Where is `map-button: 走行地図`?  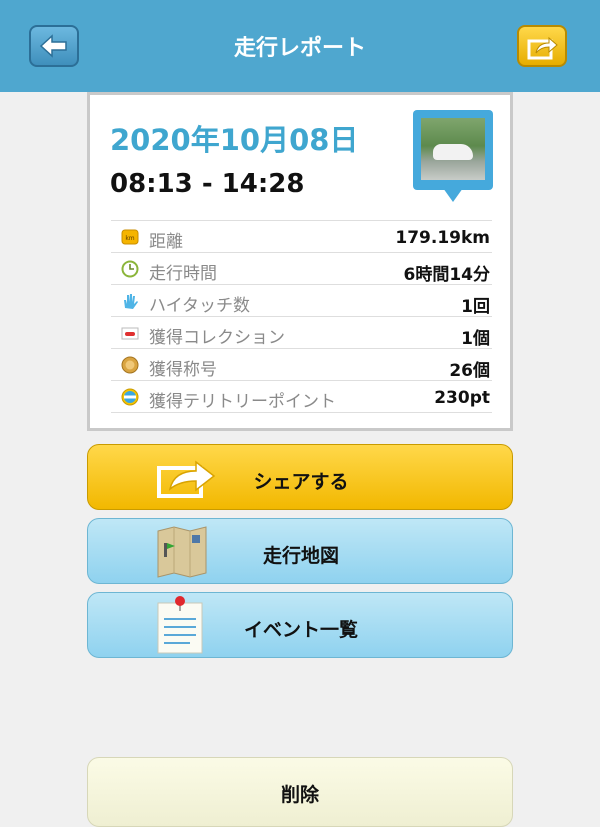 map-button: 走行地図 is located at coordinates (300, 551).